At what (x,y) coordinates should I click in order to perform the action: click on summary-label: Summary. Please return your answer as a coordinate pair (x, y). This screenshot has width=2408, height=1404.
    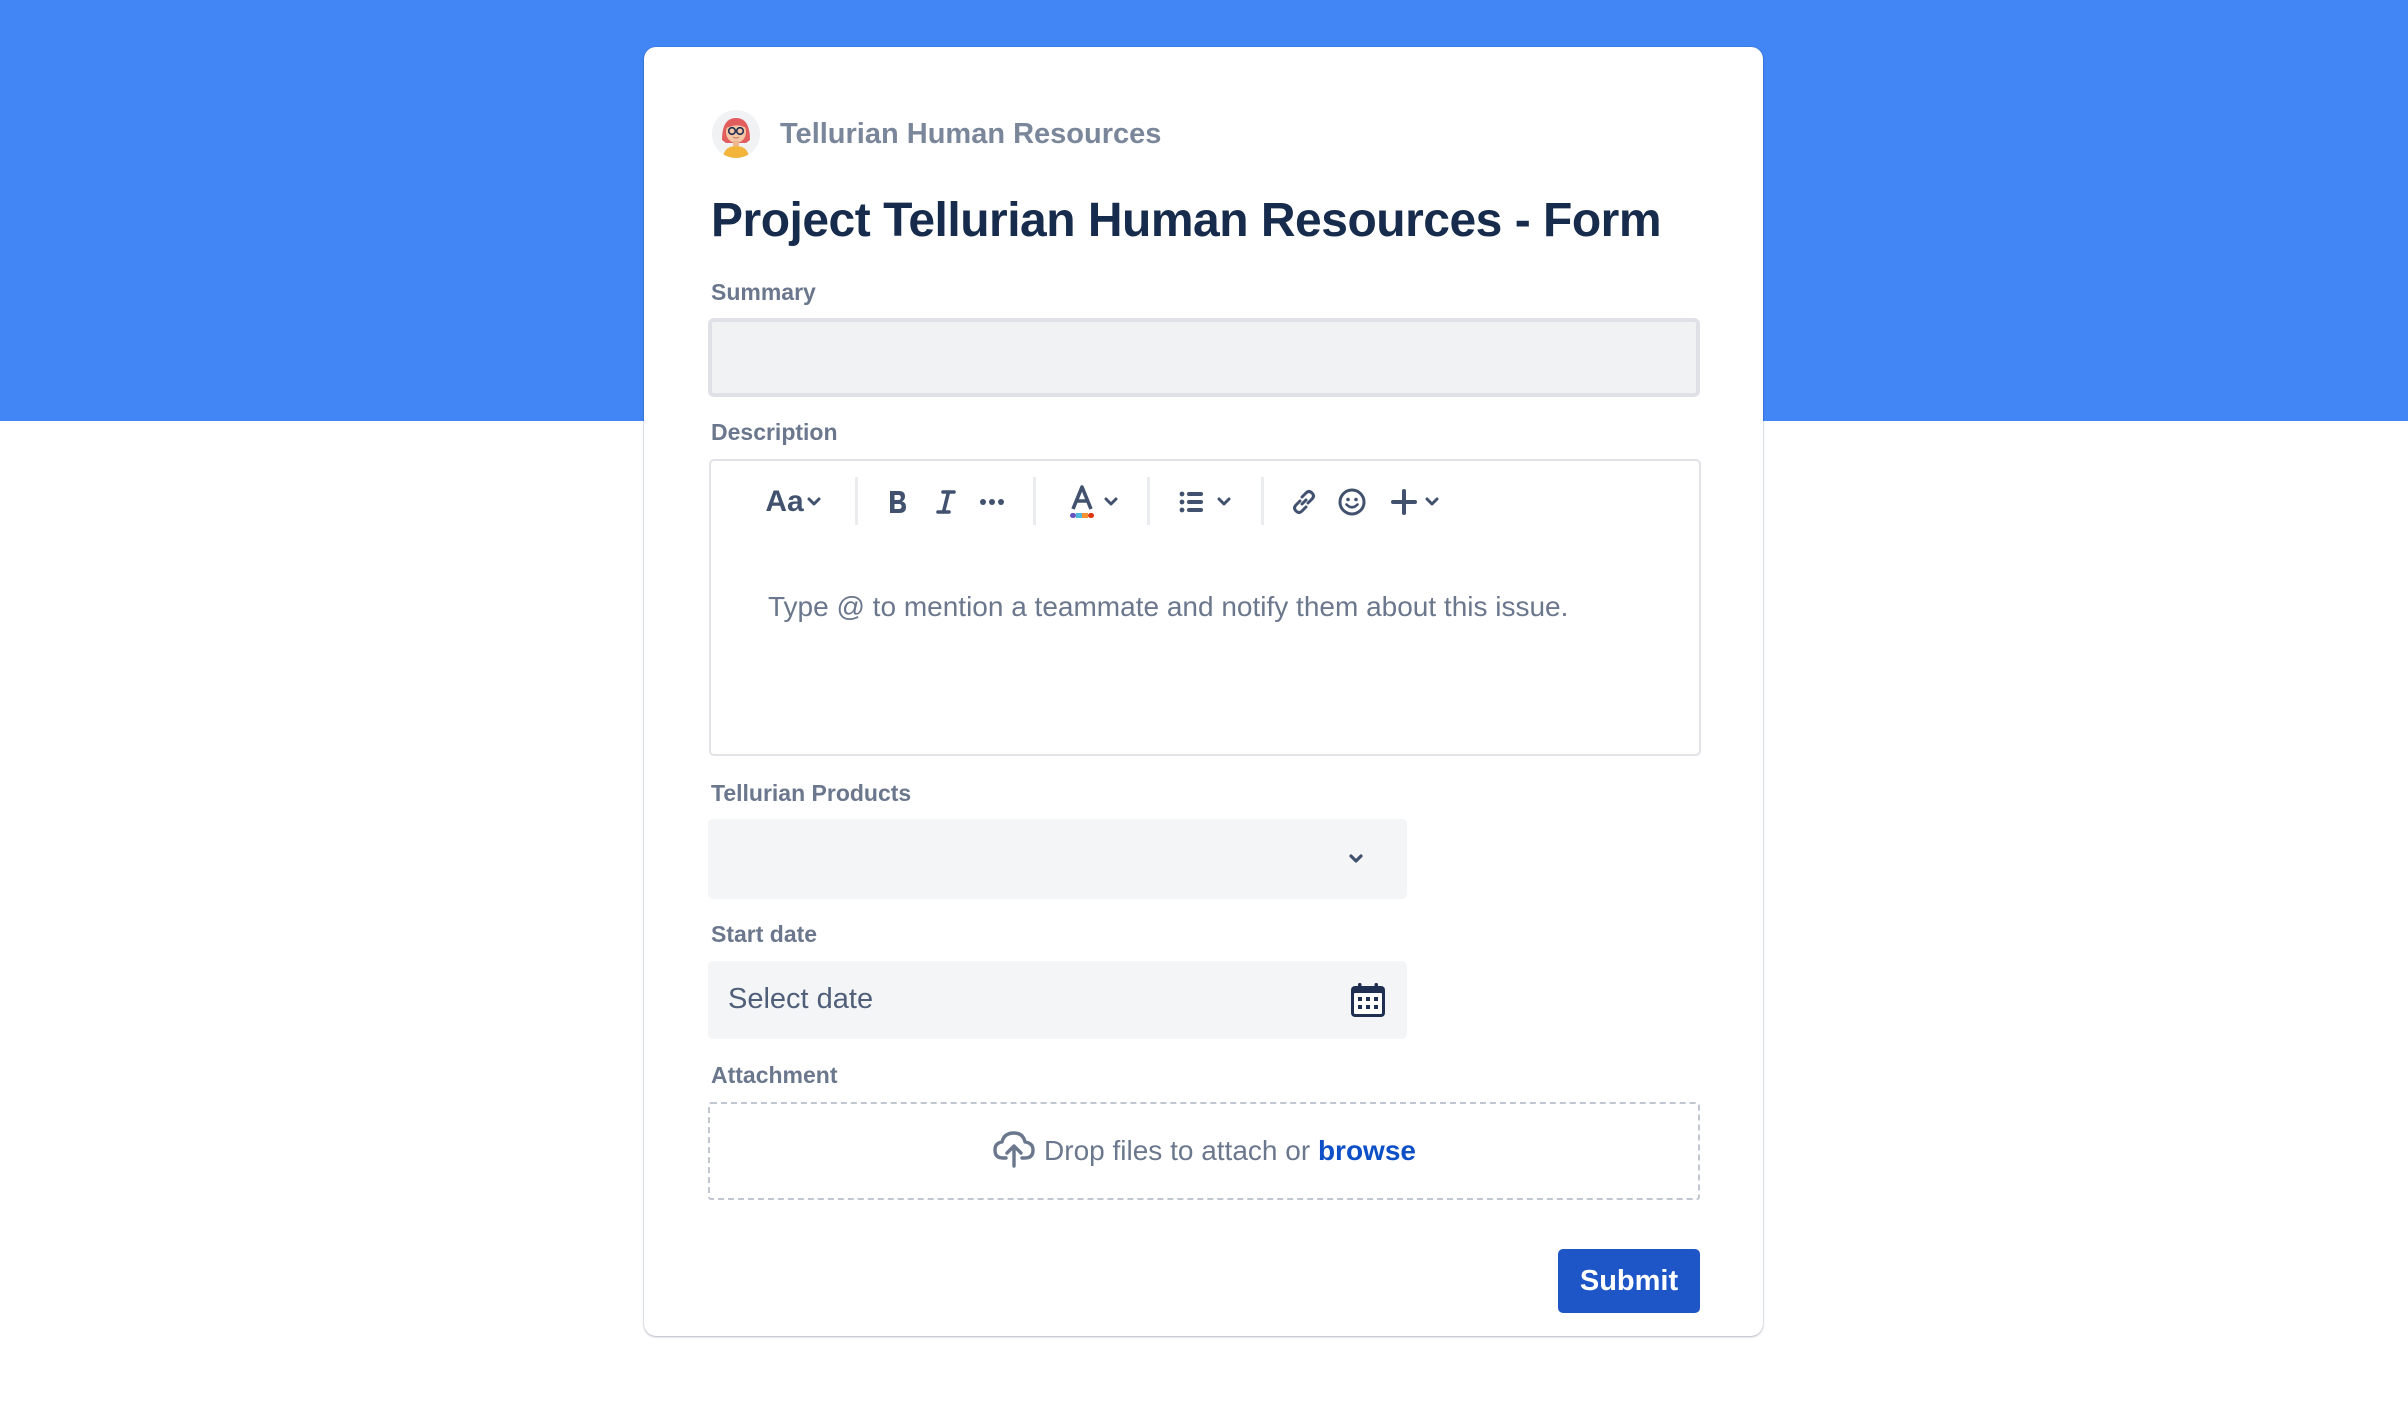
    Looking at the image, I should click on (763, 292).